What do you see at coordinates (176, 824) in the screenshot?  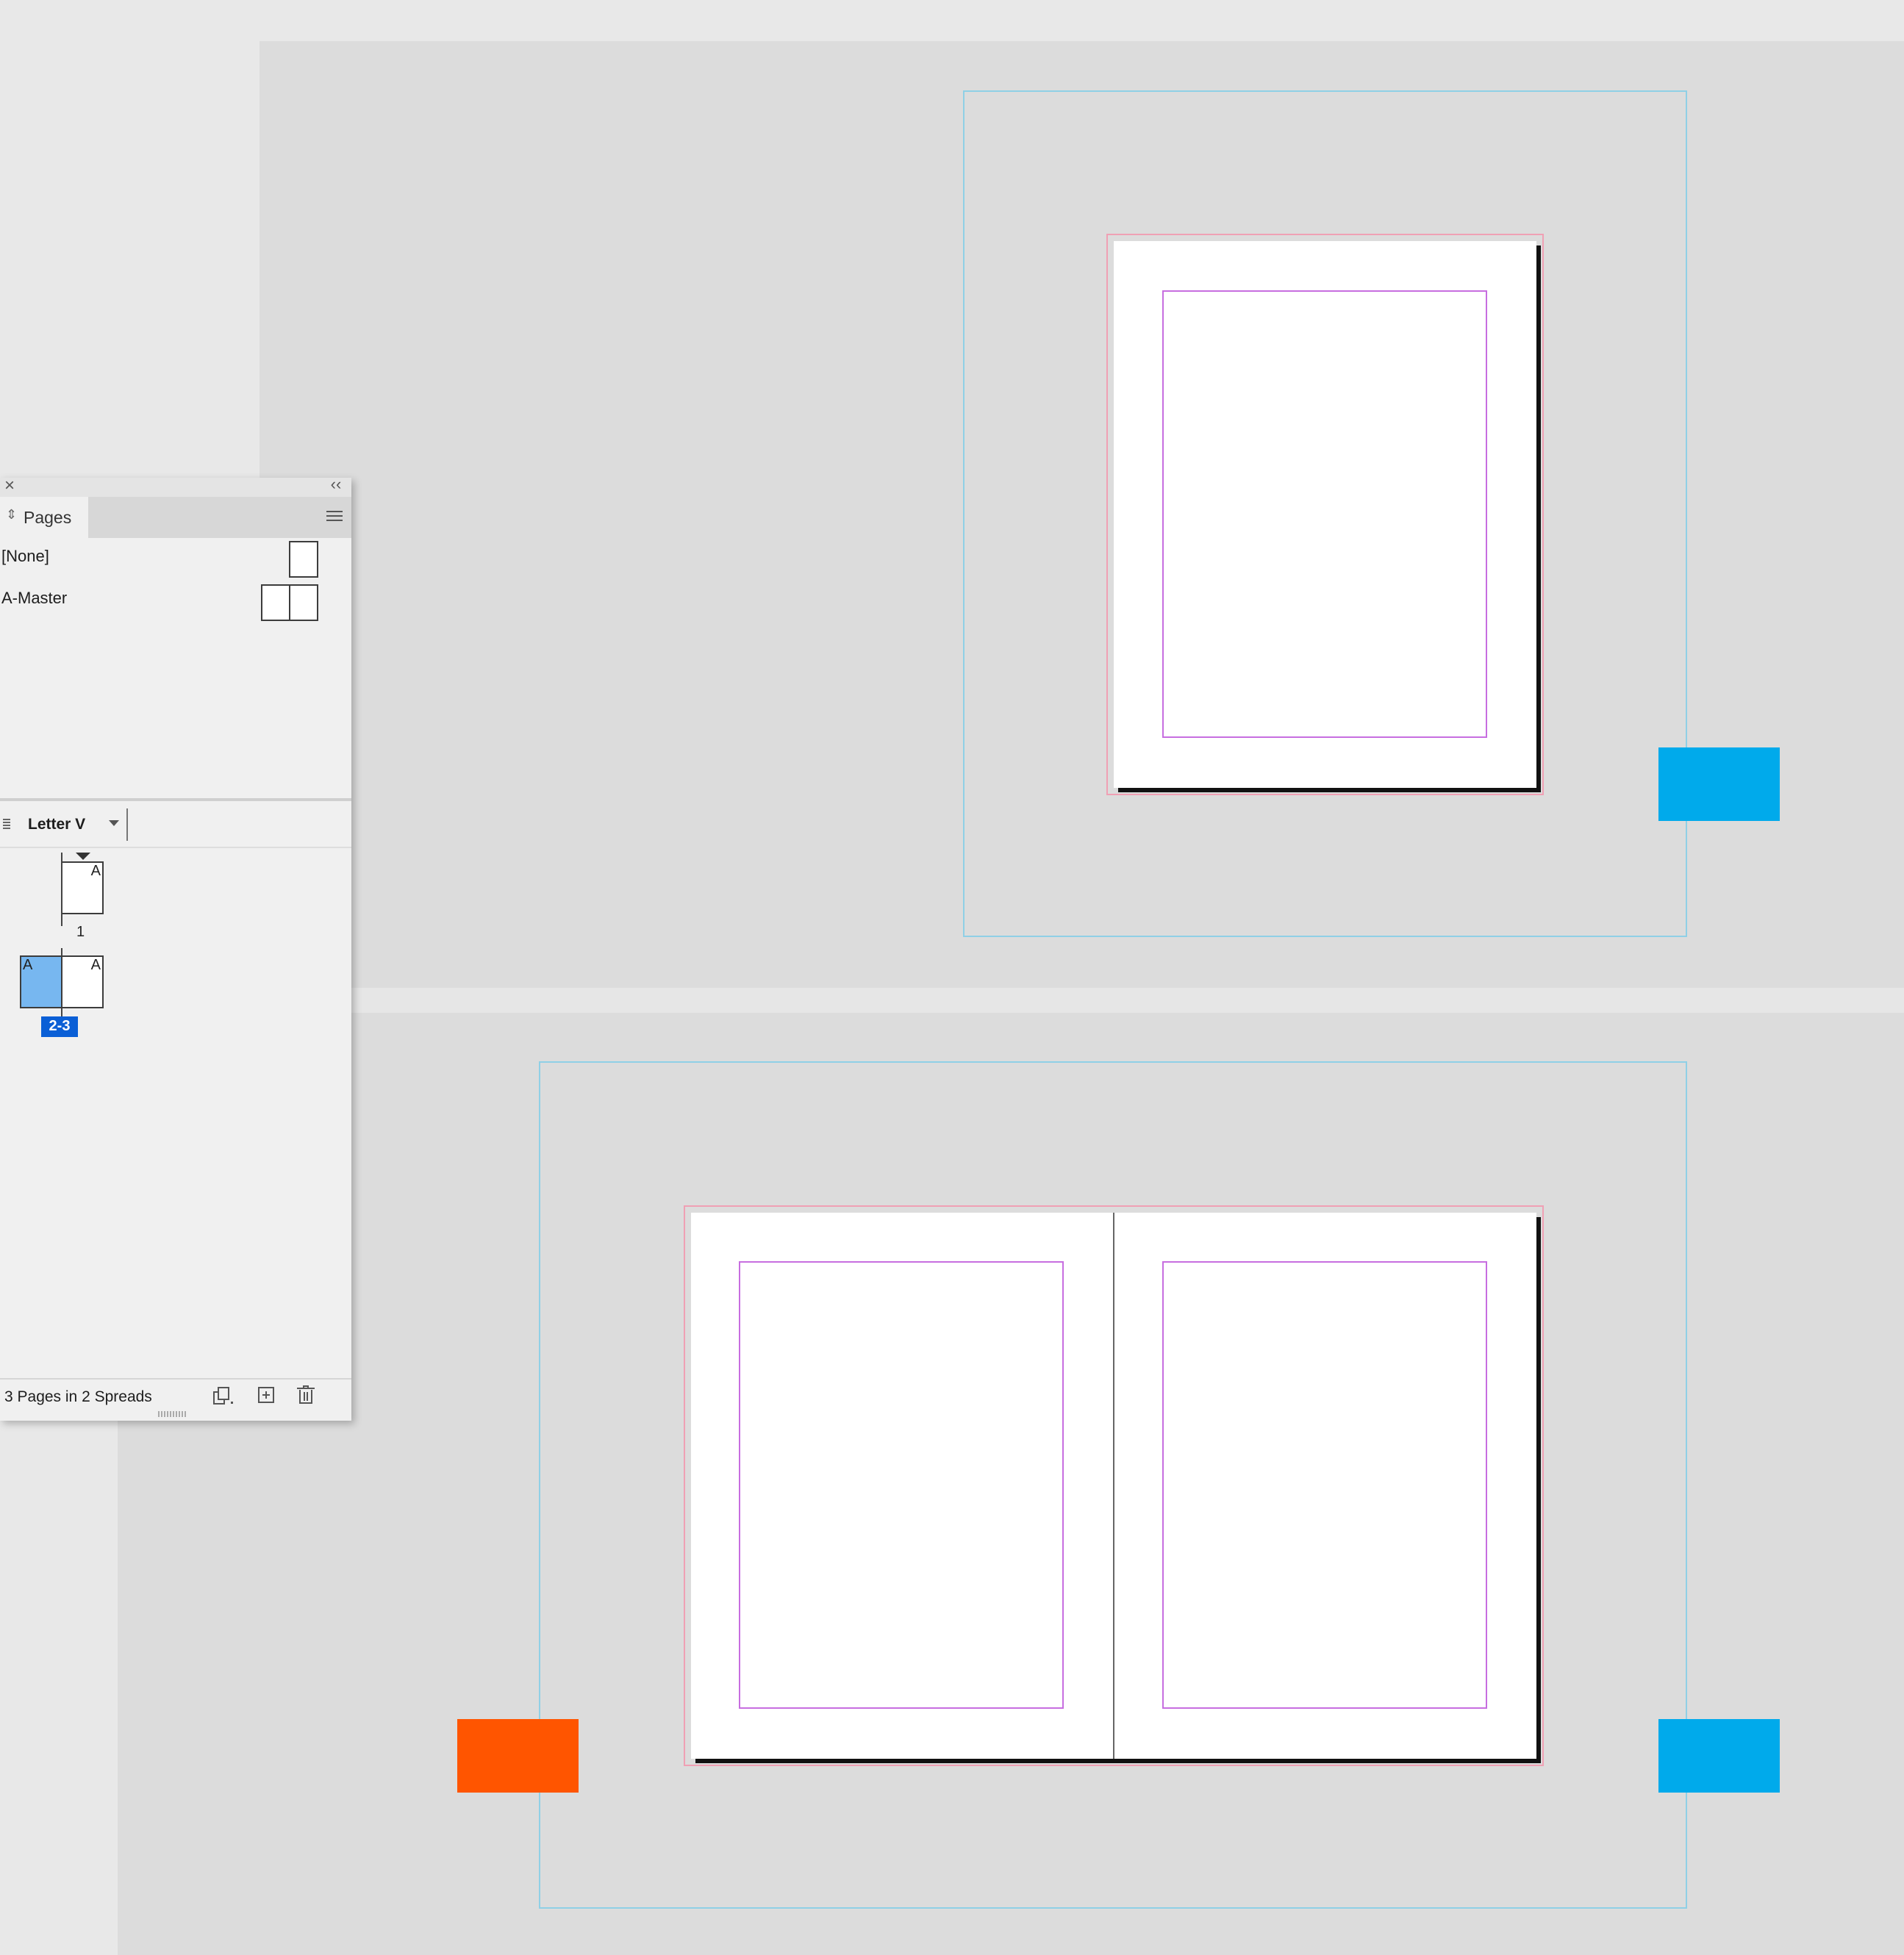 I see `pages-toolbar: Letter V` at bounding box center [176, 824].